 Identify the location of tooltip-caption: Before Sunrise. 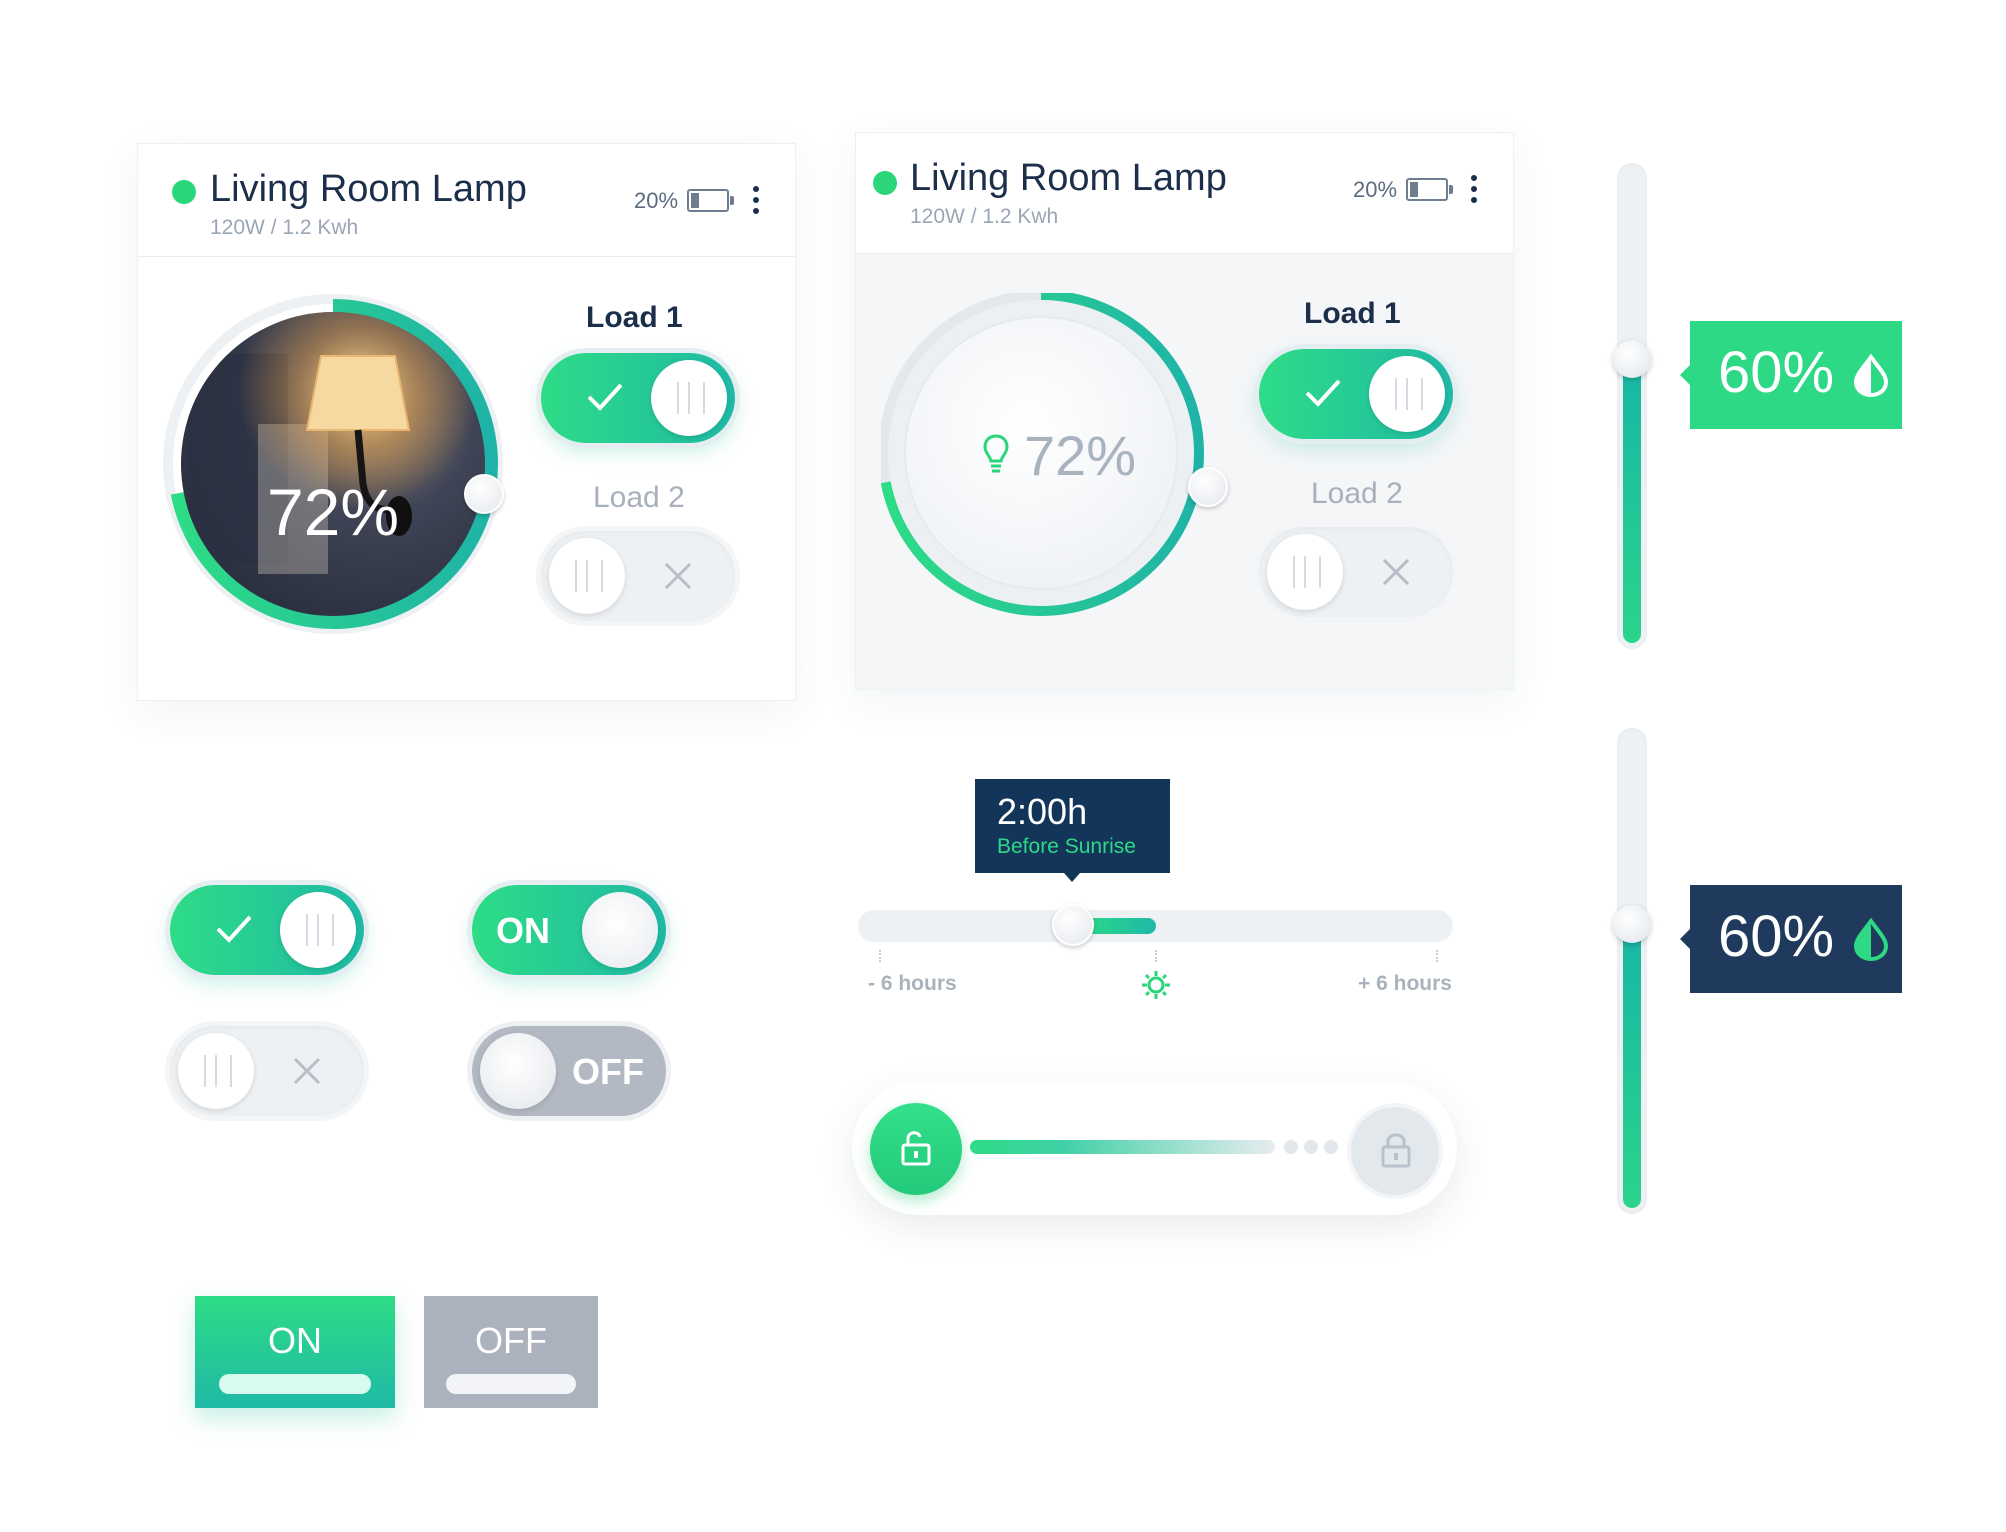
(1066, 846).